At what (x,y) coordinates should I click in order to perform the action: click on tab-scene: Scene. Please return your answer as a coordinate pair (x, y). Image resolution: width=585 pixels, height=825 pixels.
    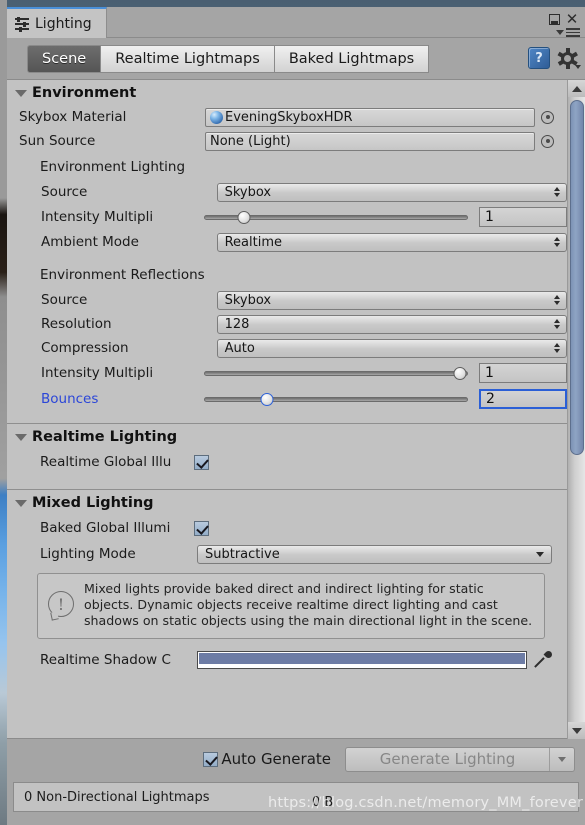
    Looking at the image, I should click on (64, 58).